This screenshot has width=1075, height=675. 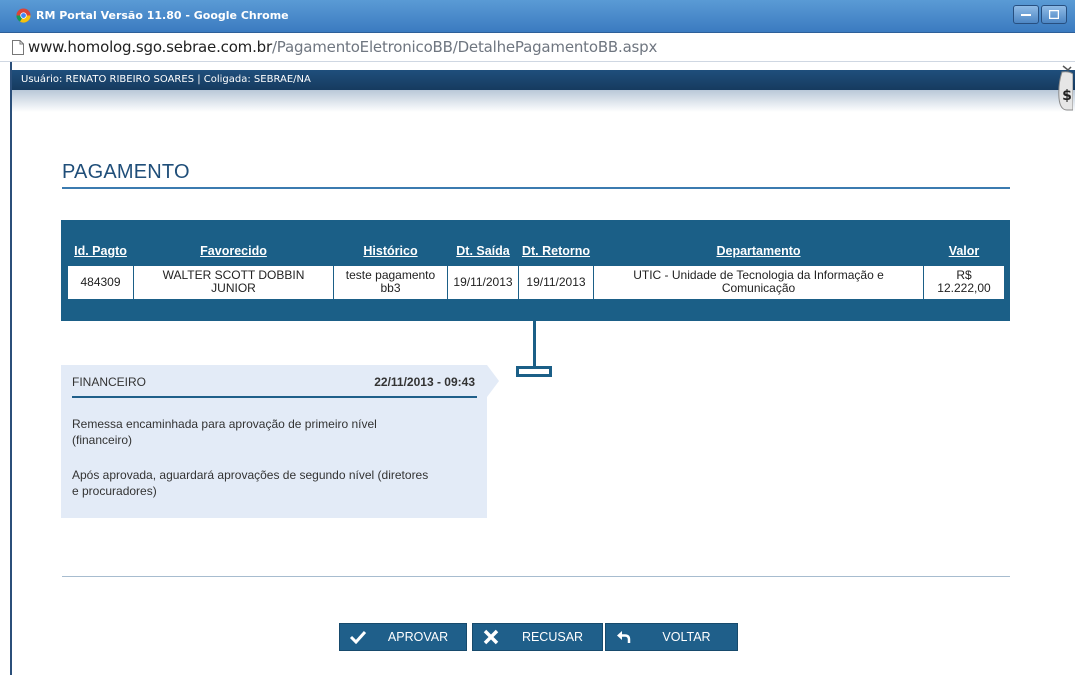 I want to click on timeline-connector, so click(x=534, y=343).